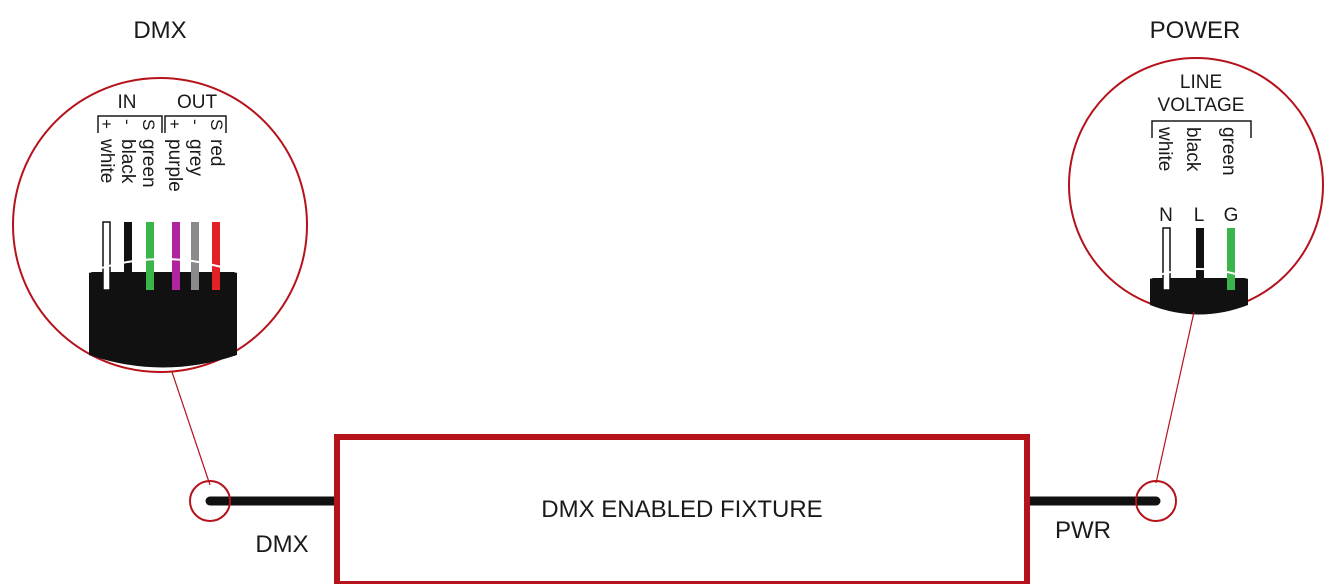 The height and width of the screenshot is (584, 1333). Describe the element at coordinates (148, 124) in the screenshot. I see `dmx-pin-in-signal: S` at that location.